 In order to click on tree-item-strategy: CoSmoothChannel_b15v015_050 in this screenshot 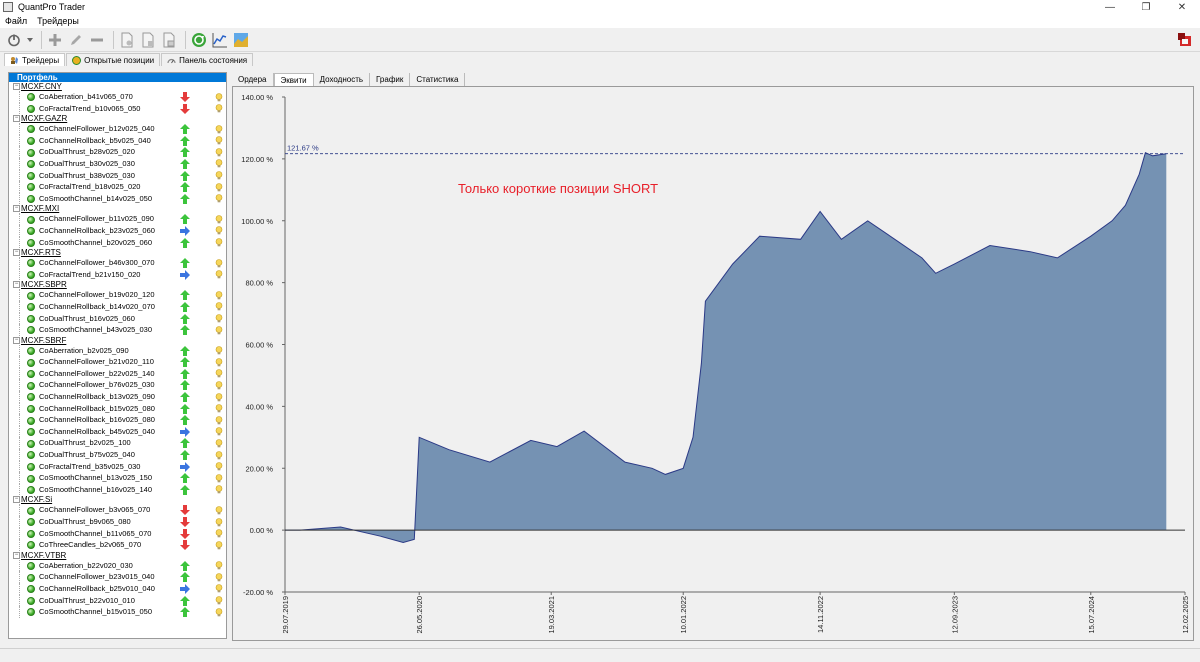, I will do `click(117, 612)`.